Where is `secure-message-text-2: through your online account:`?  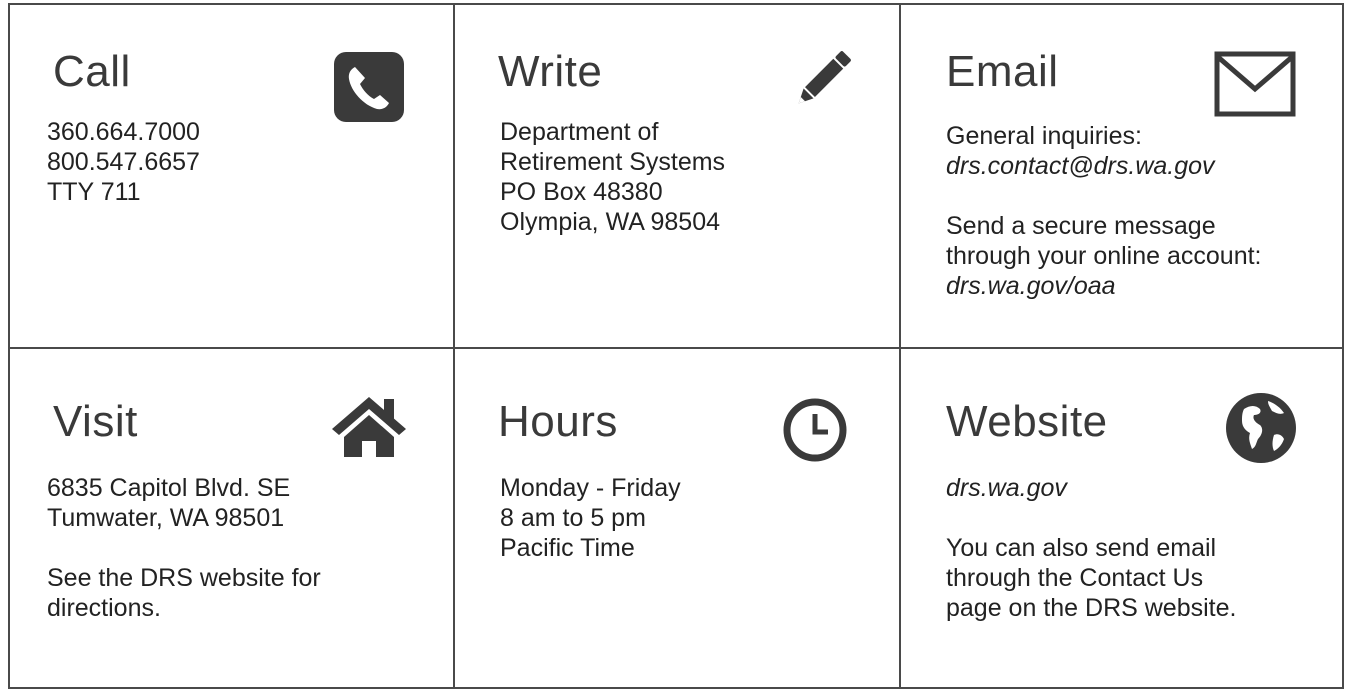 secure-message-text-2: through your online account: is located at coordinates (1104, 256).